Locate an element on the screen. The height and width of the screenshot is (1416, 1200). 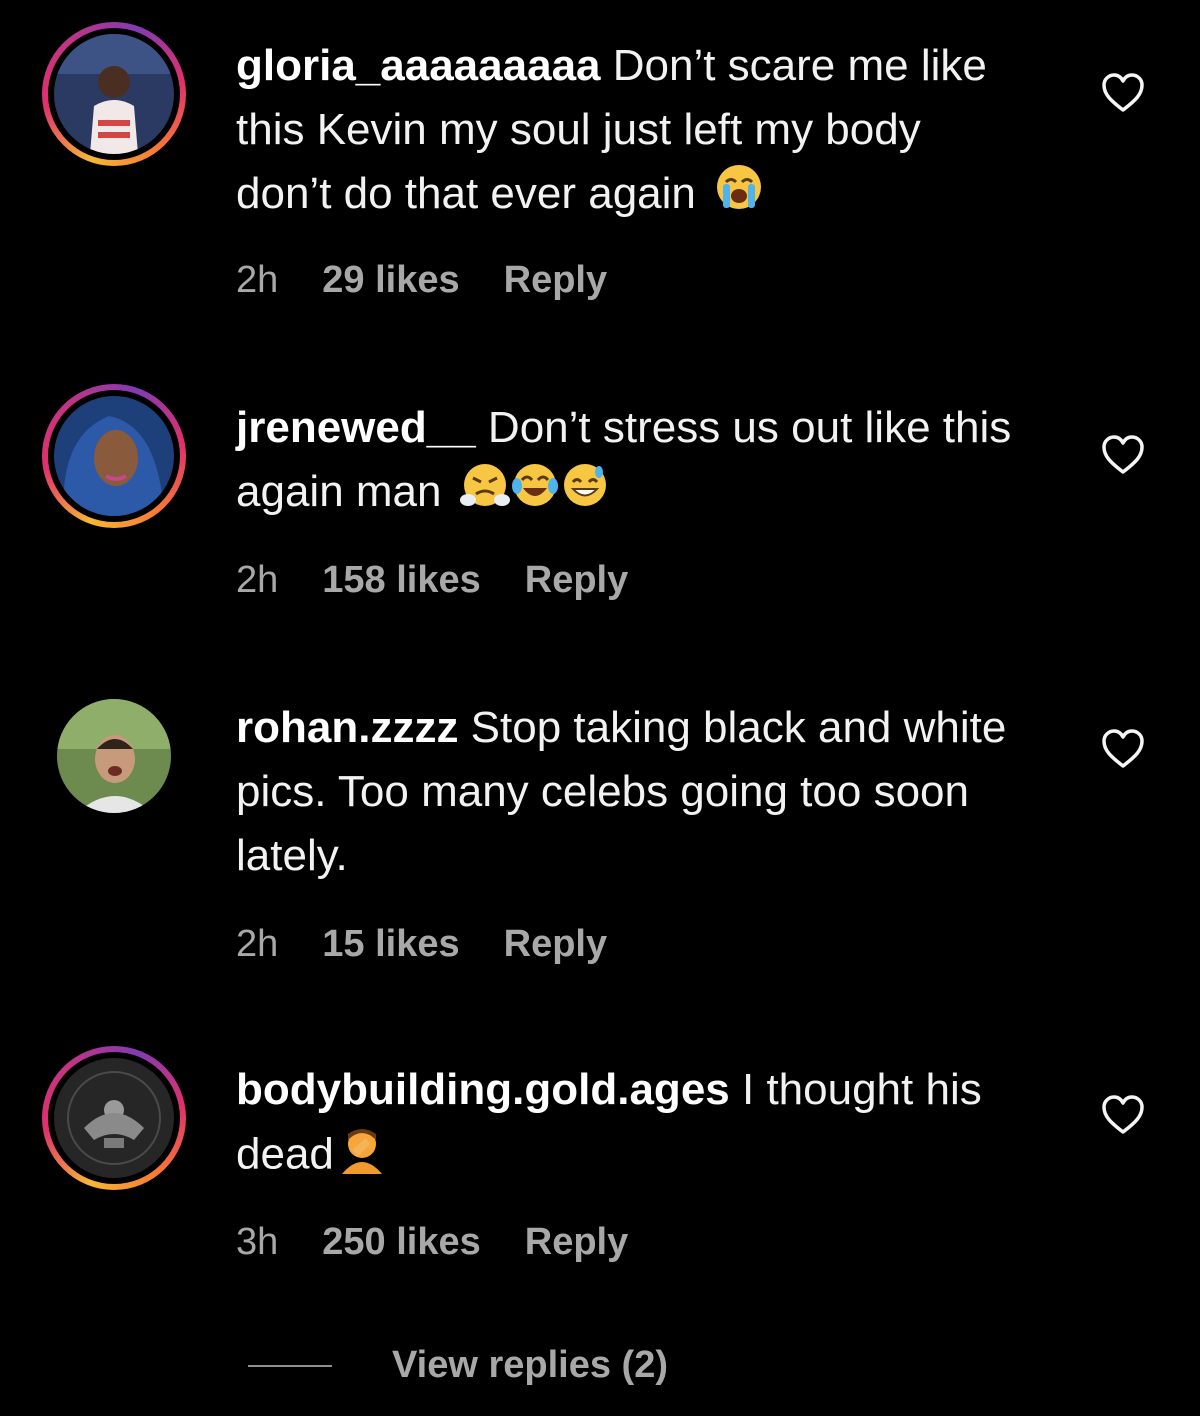
comment-meta: 3h 250 likes Reply is located at coordinates (432, 1242).